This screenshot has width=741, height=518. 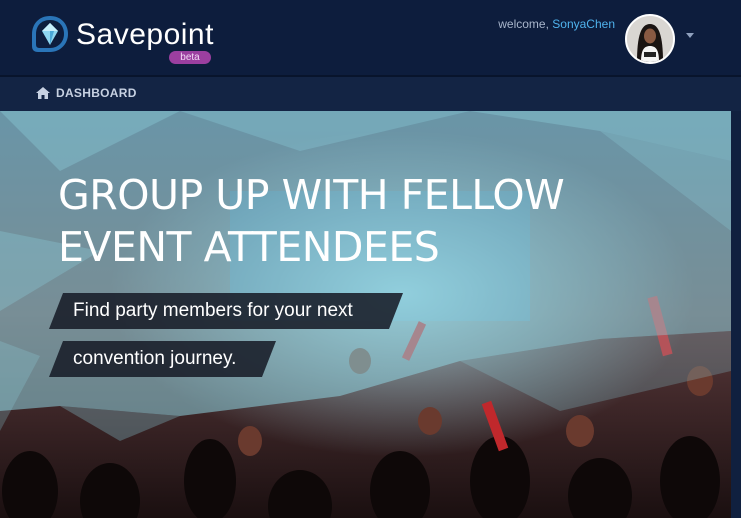 I want to click on brand-logo: Savepoint beta, so click(x=128, y=38).